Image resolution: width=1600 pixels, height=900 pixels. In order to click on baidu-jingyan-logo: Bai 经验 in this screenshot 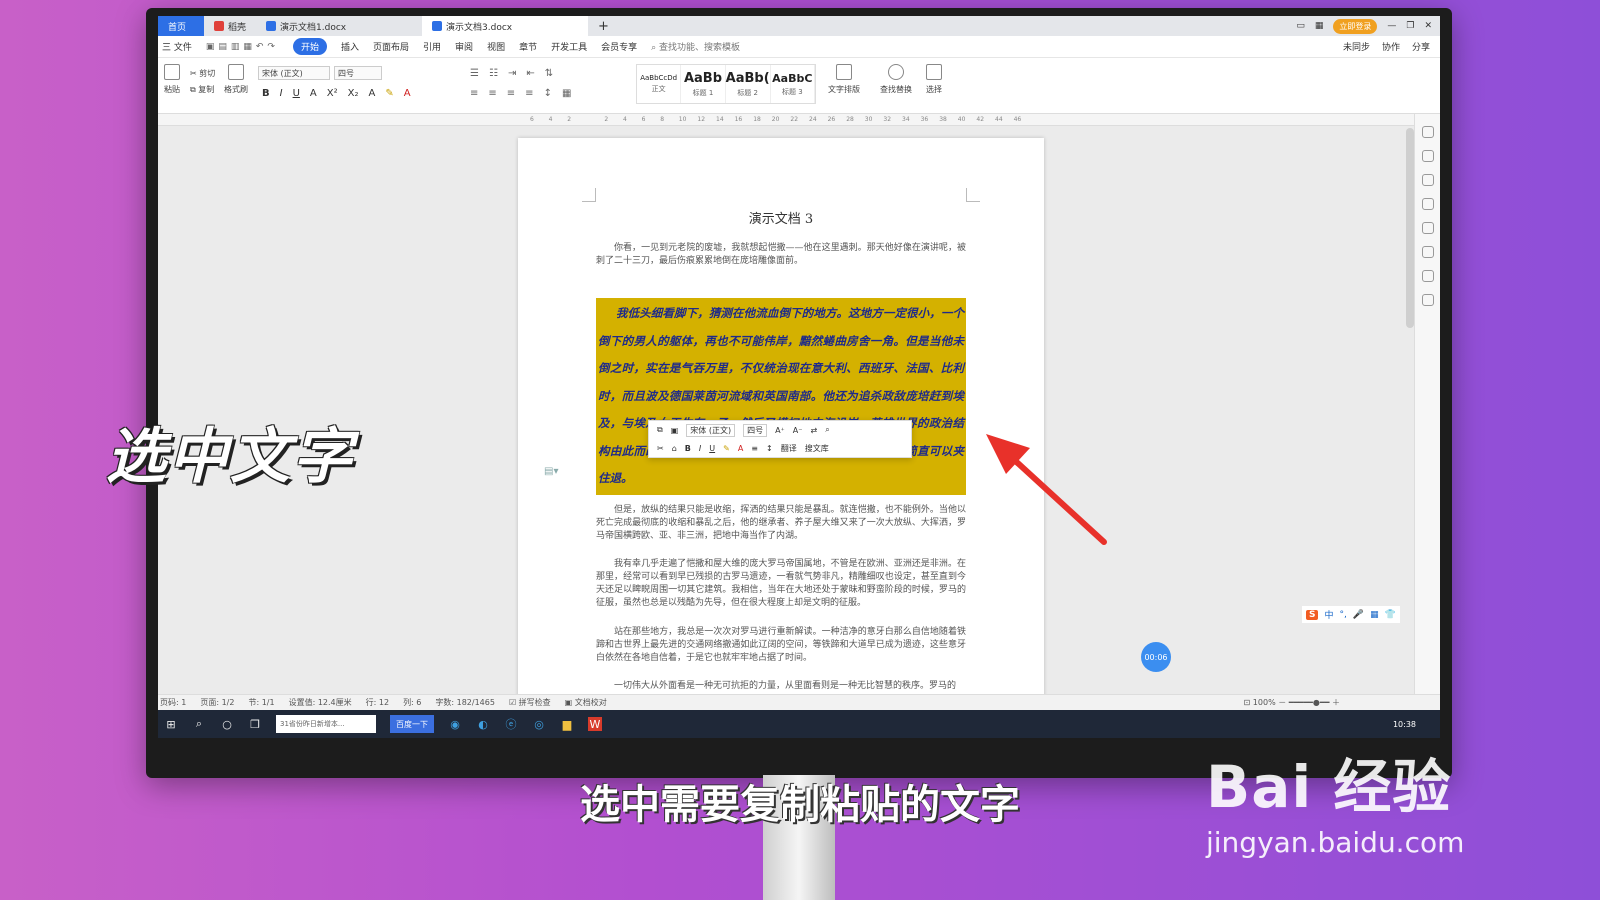, I will do `click(1329, 787)`.